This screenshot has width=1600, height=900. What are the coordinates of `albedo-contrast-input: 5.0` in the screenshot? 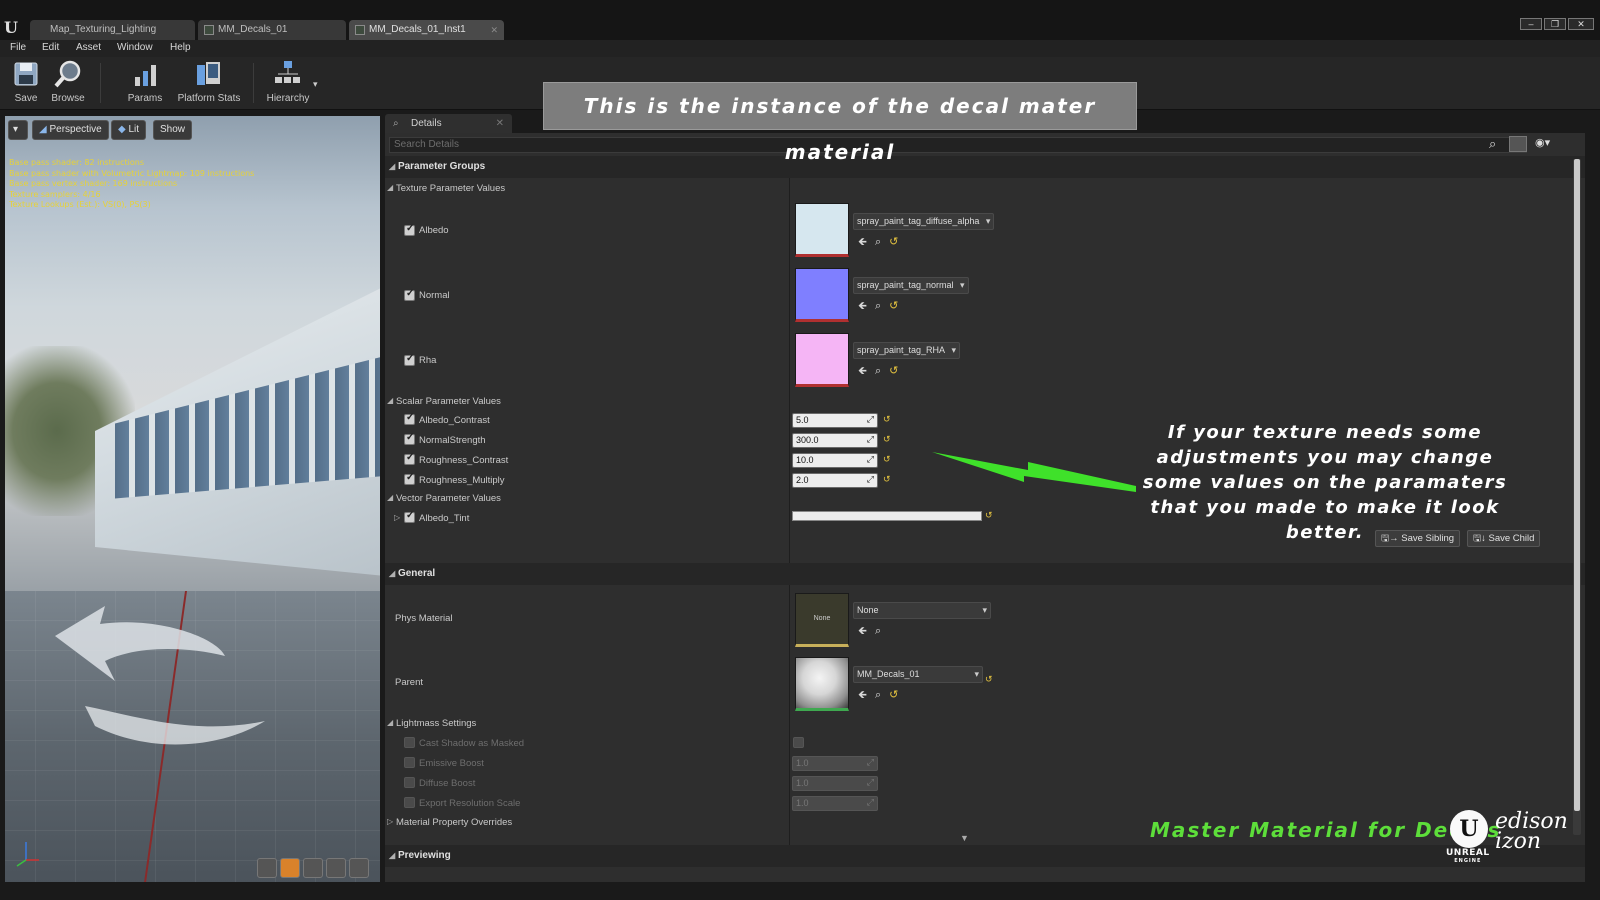 It's located at (835, 420).